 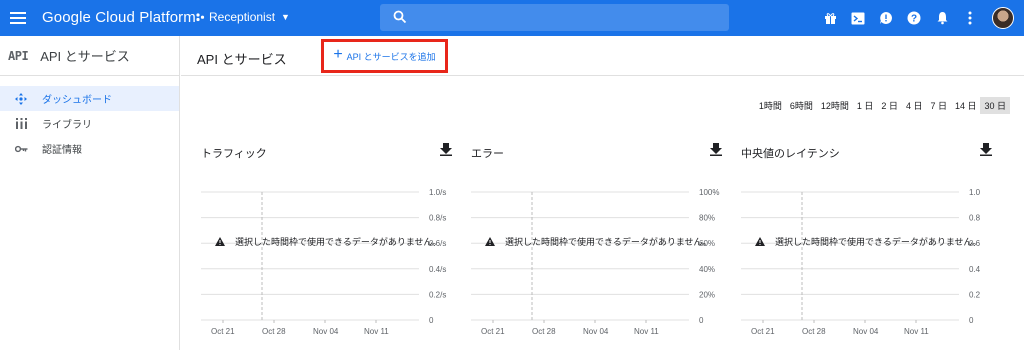 What do you see at coordinates (62, 150) in the screenshot?
I see `sidebar-item-label: 認証情報` at bounding box center [62, 150].